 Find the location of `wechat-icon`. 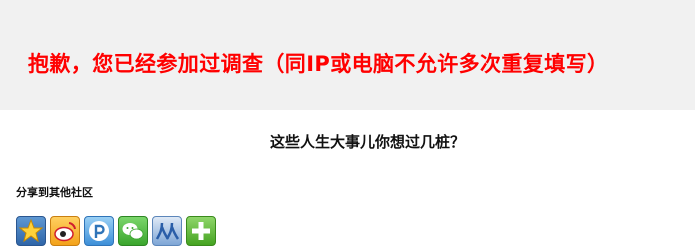

wechat-icon is located at coordinates (133, 231).